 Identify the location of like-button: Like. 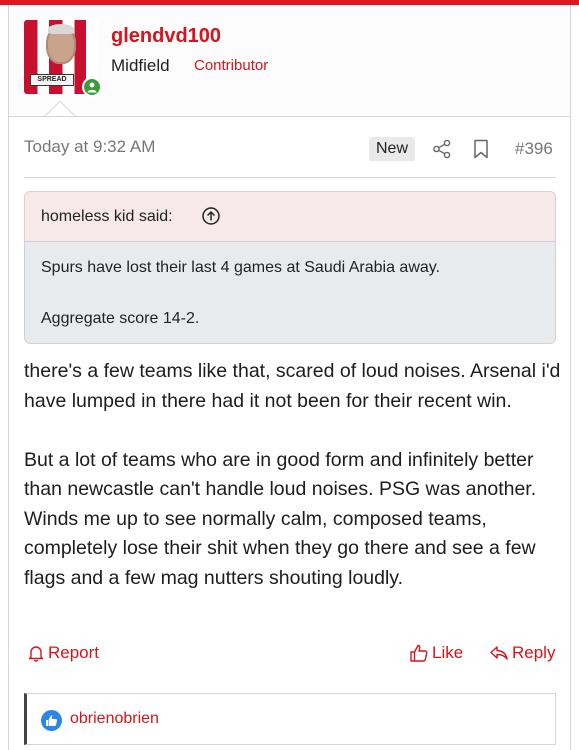
(436, 653).